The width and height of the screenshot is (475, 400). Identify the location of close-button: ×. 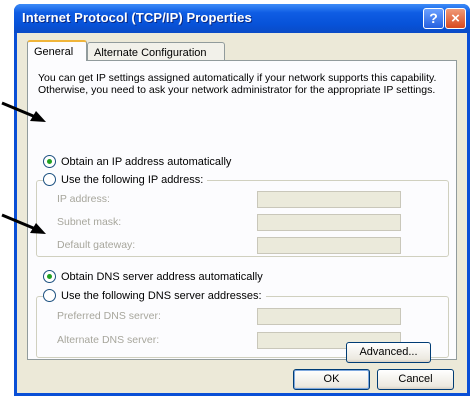
(455, 18).